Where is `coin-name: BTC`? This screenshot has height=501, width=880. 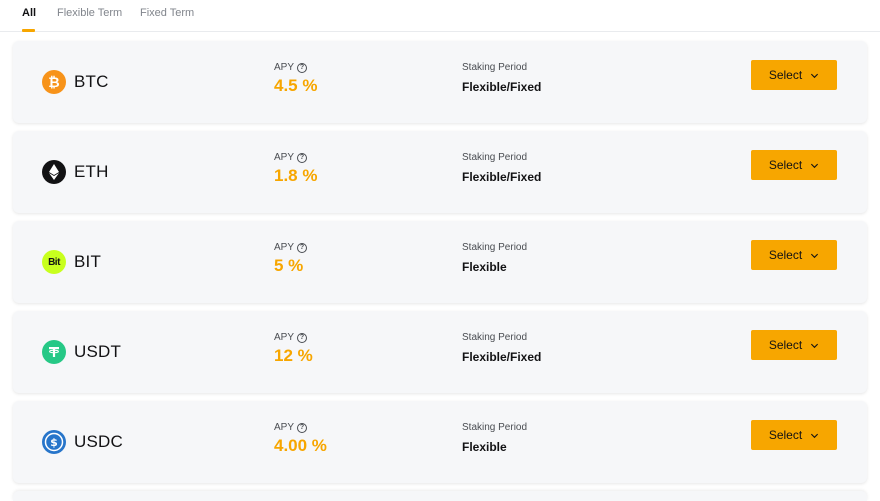 coin-name: BTC is located at coordinates (91, 81).